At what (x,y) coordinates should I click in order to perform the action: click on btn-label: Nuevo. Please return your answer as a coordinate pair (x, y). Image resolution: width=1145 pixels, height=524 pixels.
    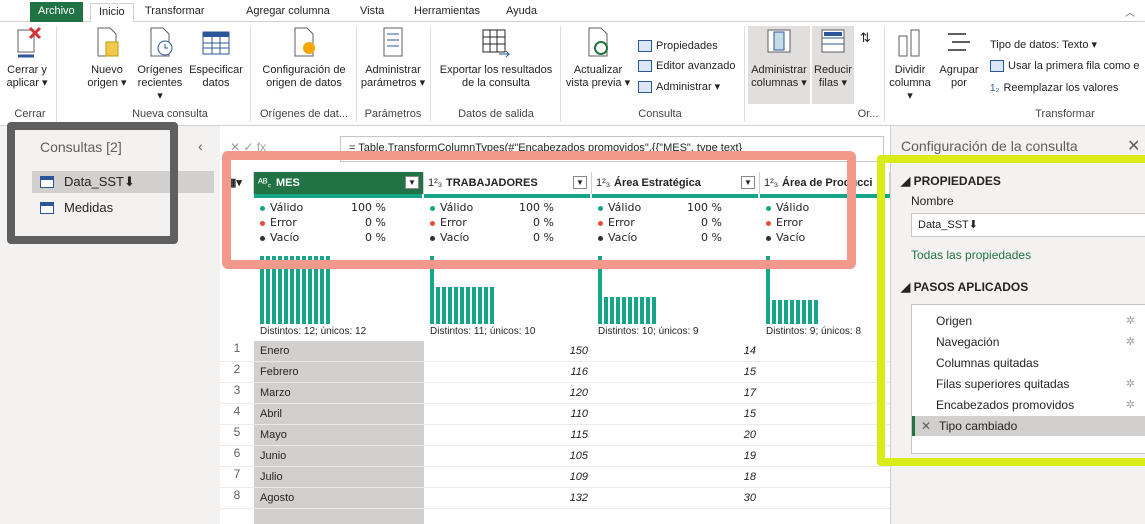
    Looking at the image, I should click on (107, 70).